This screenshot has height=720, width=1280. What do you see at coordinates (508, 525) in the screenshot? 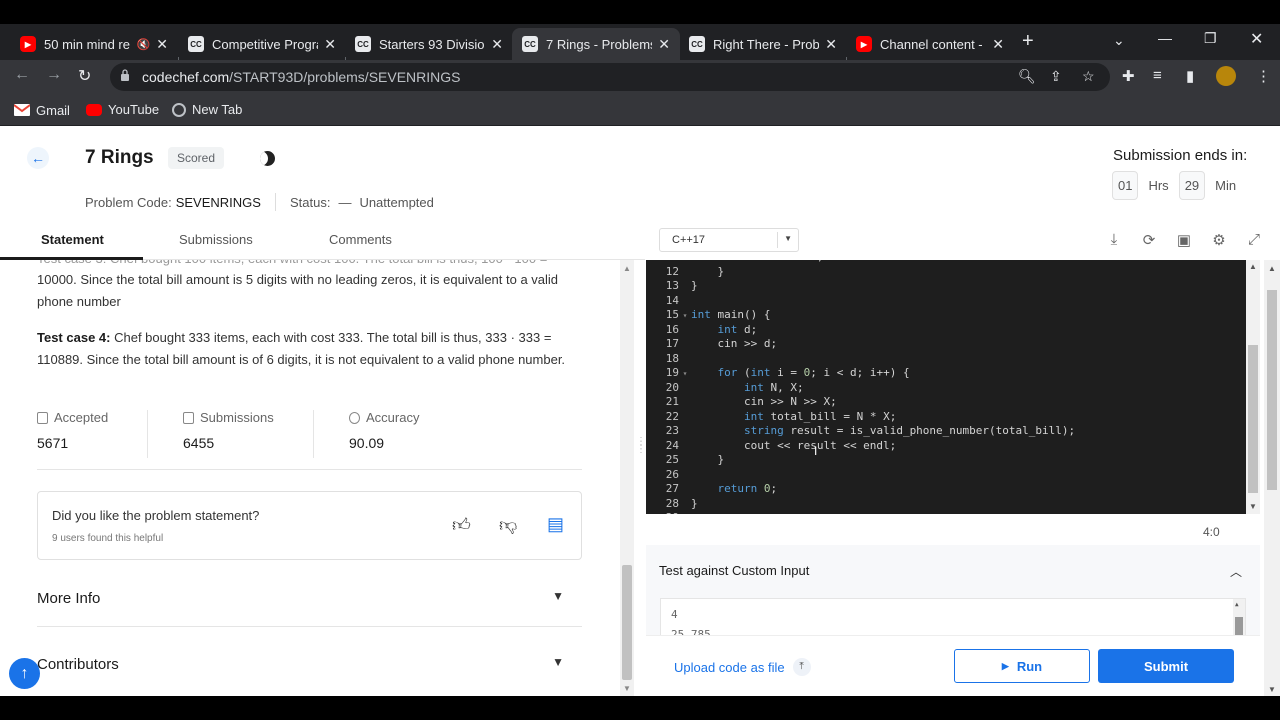
I see `thumbs-down-icon: 👎︎` at bounding box center [508, 525].